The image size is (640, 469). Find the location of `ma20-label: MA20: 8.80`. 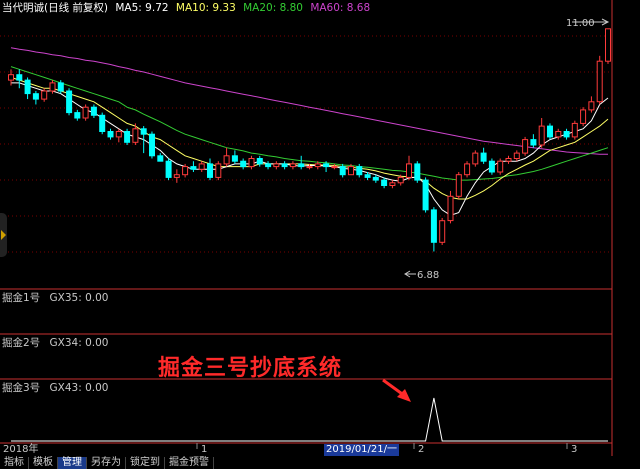

ma20-label: MA20: 8.80 is located at coordinates (273, 8).